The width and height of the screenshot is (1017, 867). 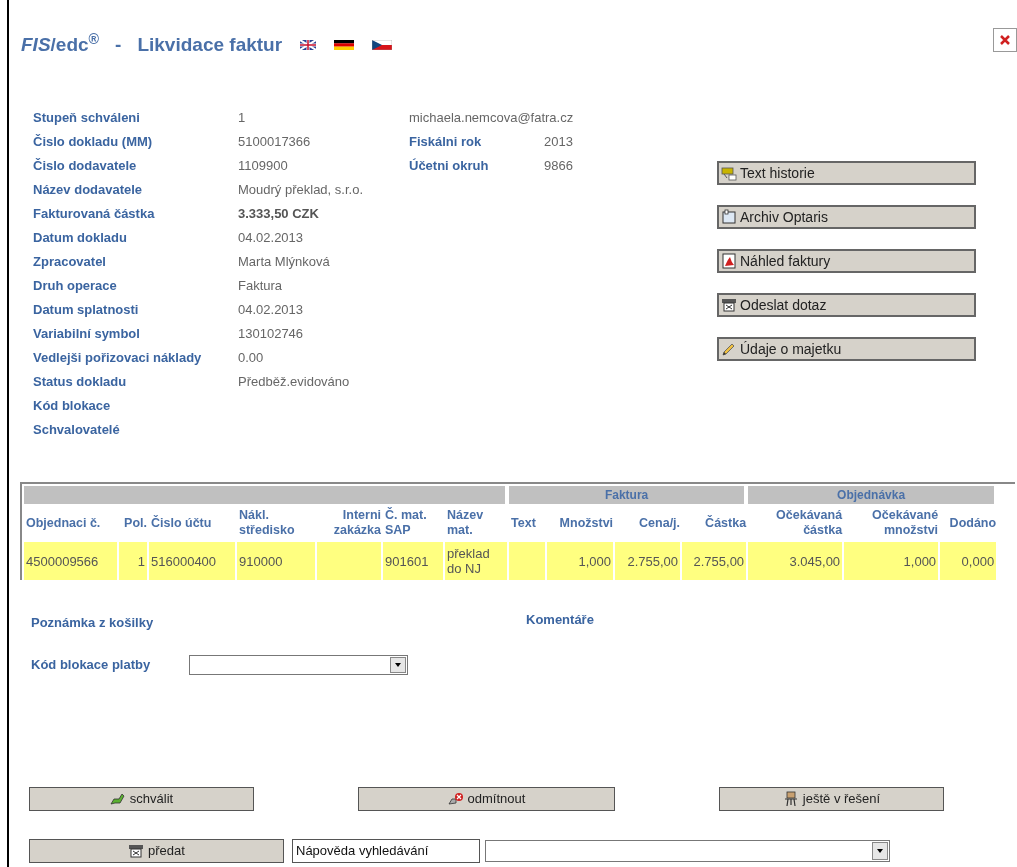 What do you see at coordinates (251, 358) in the screenshot?
I see `field-value: 0.00` at bounding box center [251, 358].